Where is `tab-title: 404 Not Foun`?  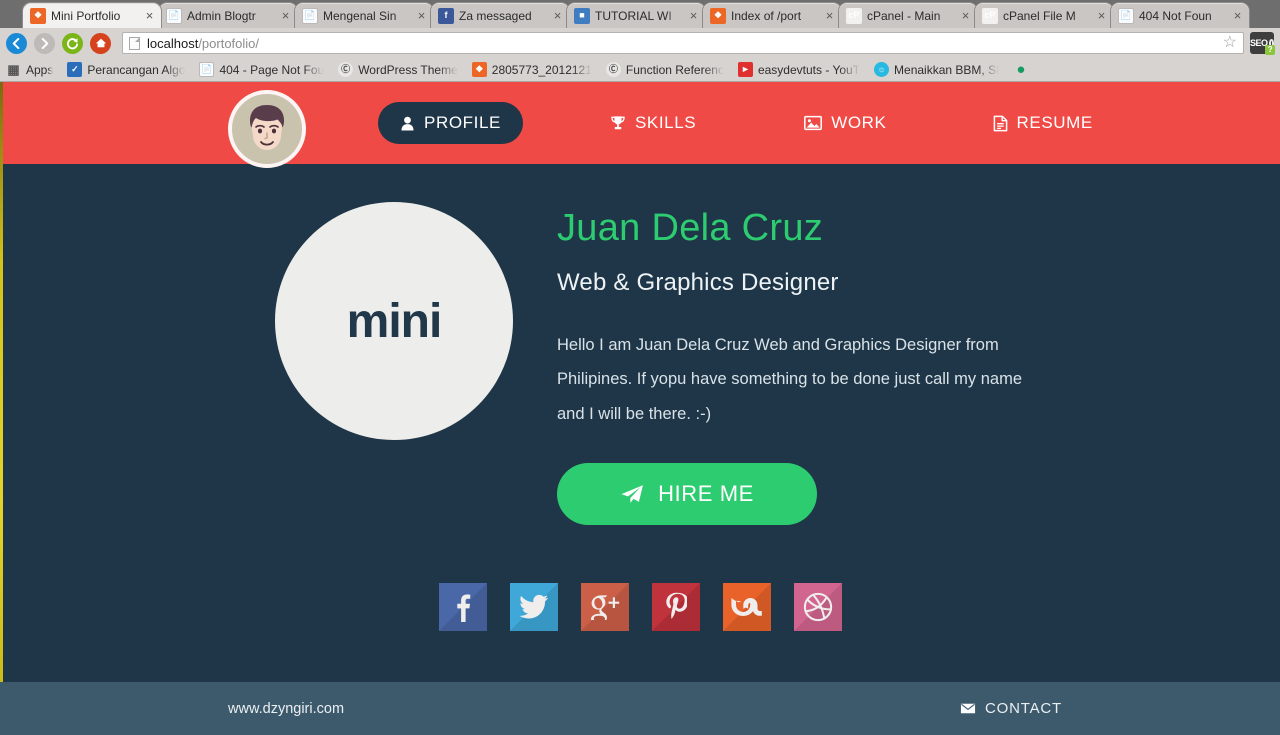 tab-title: 404 Not Foun is located at coordinates (1175, 15).